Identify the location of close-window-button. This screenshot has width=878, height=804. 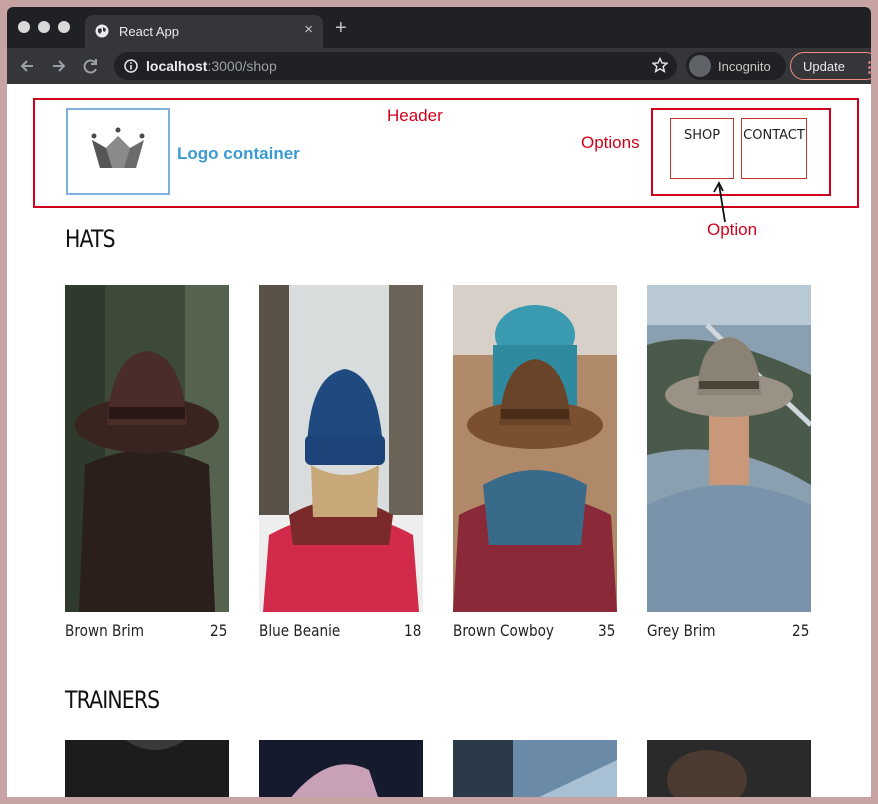
(24, 27).